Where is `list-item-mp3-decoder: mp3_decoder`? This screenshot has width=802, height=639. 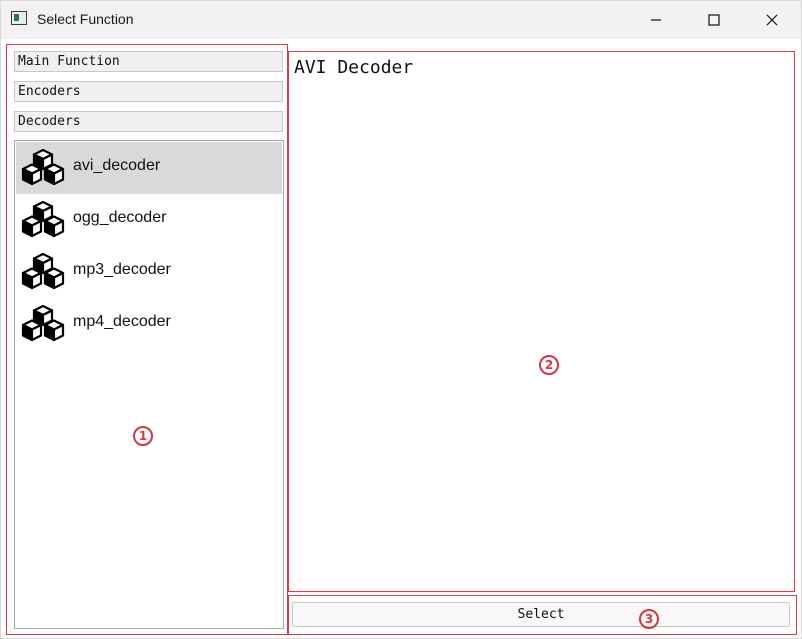
list-item-mp3-decoder: mp3_decoder is located at coordinates (149, 272).